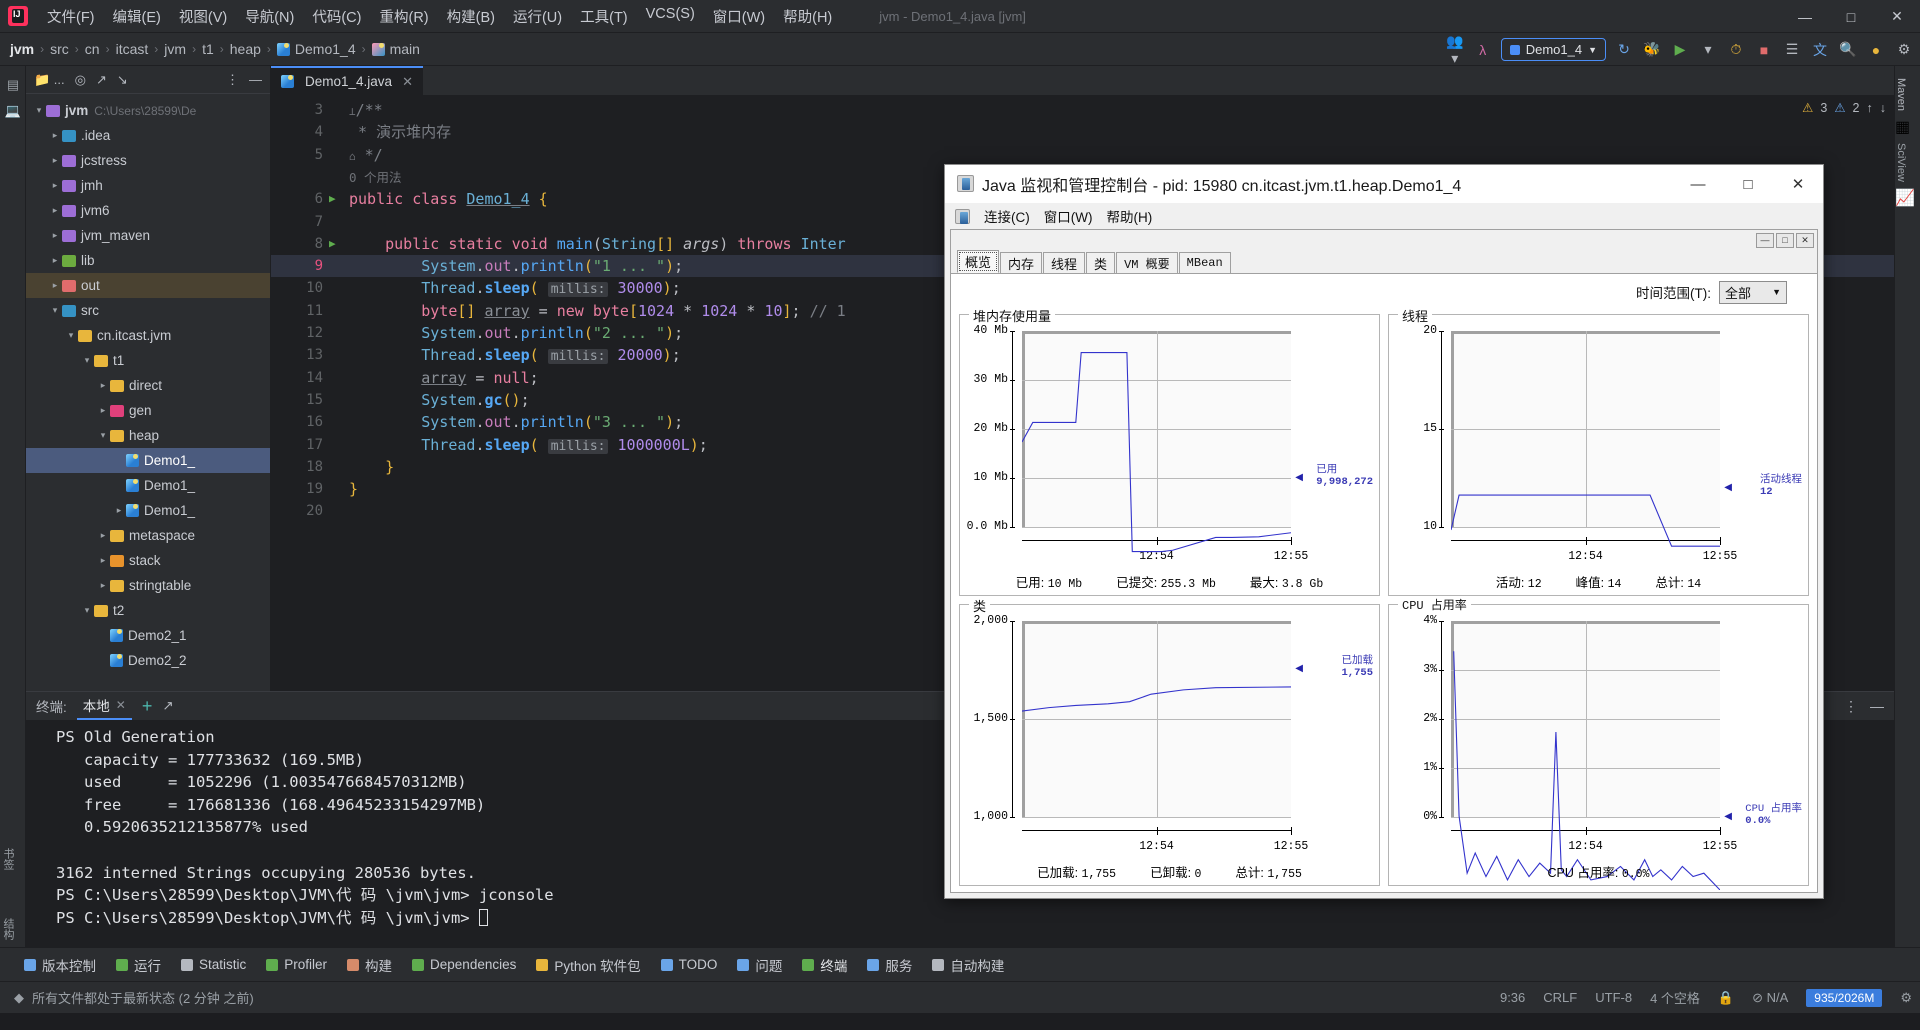 This screenshot has width=1920, height=1030. Describe the element at coordinates (1901, 162) in the screenshot. I see `sciview-label: SciView` at that location.